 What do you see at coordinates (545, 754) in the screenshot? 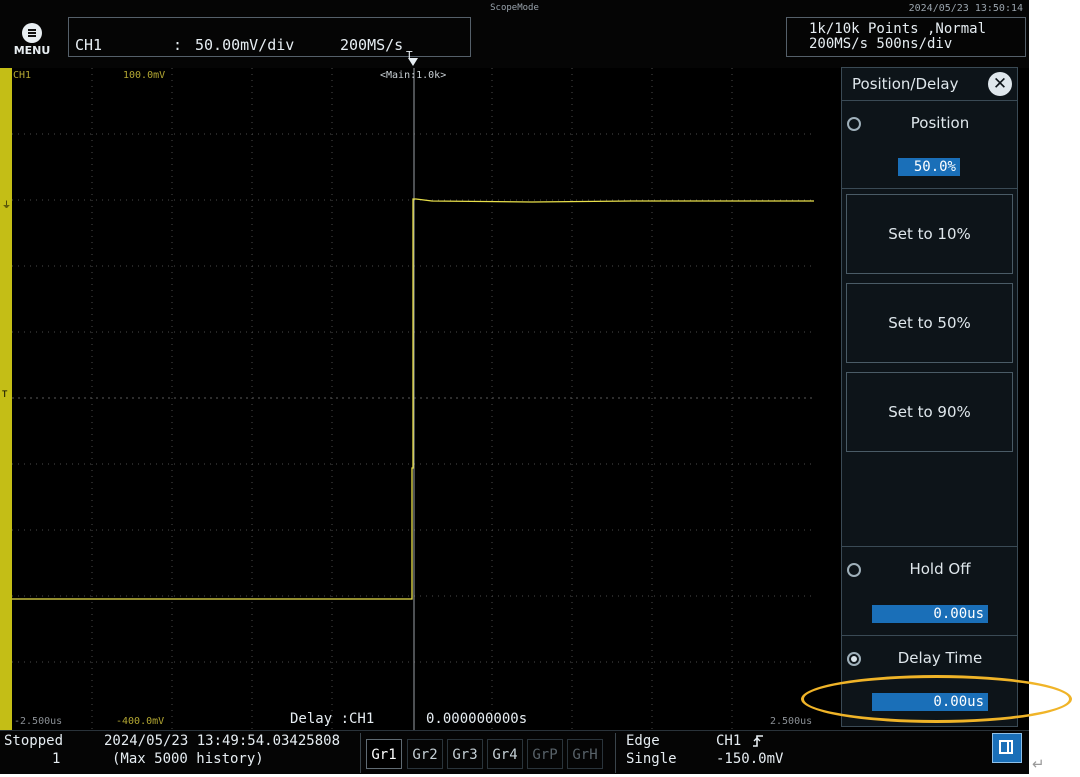
I see `group-tab-p: GrP` at bounding box center [545, 754].